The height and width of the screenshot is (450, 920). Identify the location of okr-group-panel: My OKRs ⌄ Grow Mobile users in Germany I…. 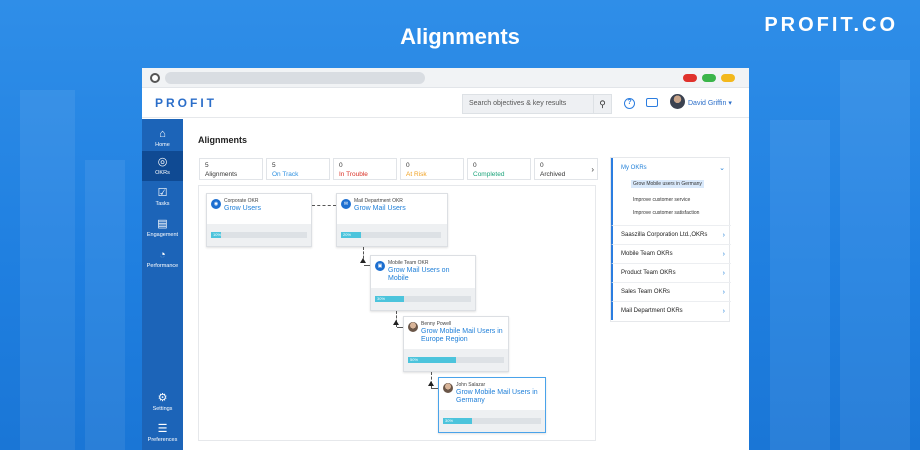
(670, 239).